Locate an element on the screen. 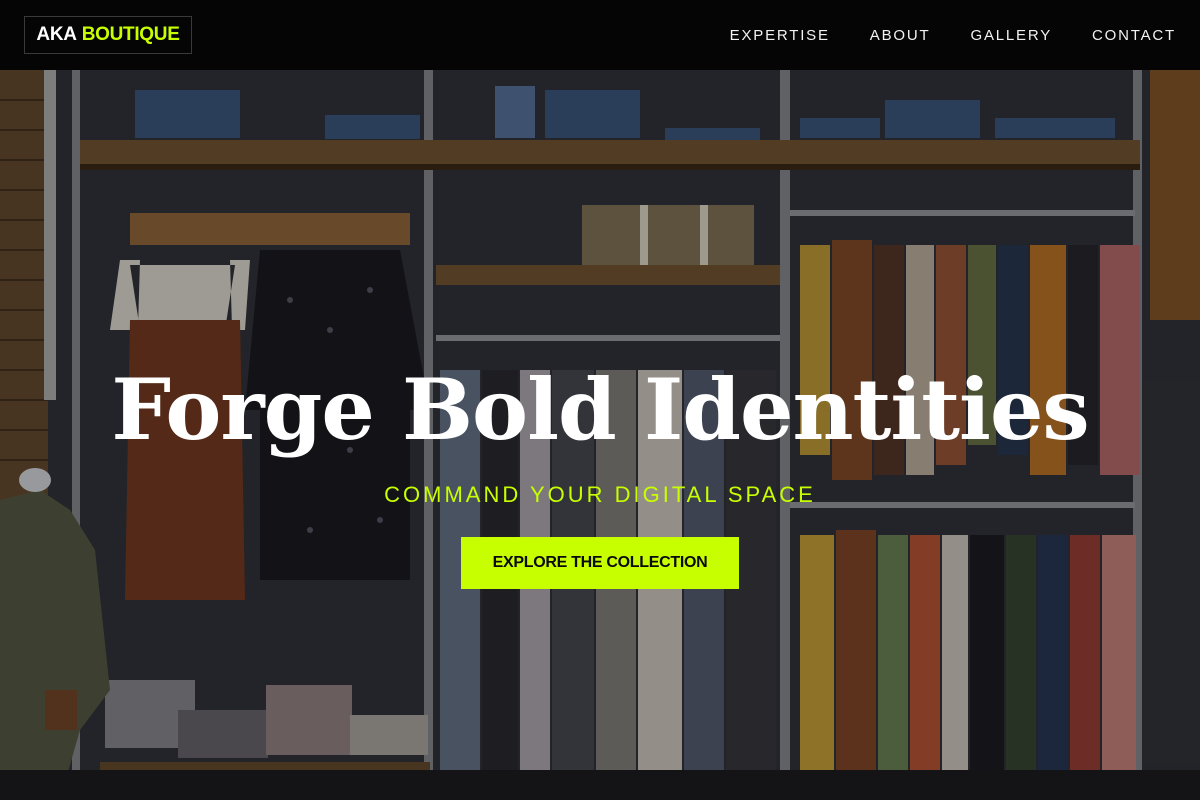 The height and width of the screenshot is (800, 1200). hero-subtitle: COMMAND YOUR DIGITAL SPACE is located at coordinates (600, 494).